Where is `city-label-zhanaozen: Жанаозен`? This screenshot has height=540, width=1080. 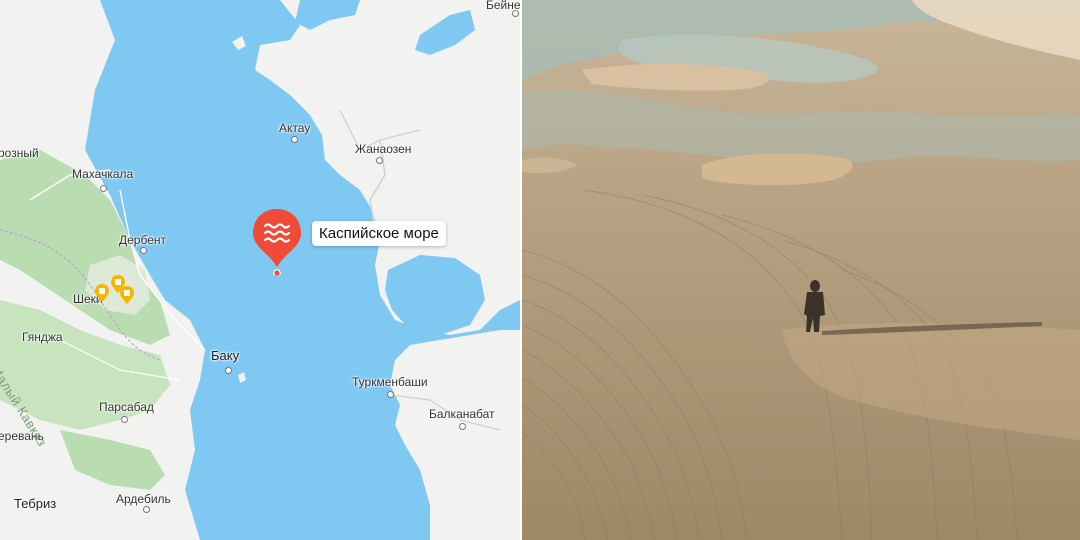
city-label-zhanaozen: Жанаозен is located at coordinates (383, 149).